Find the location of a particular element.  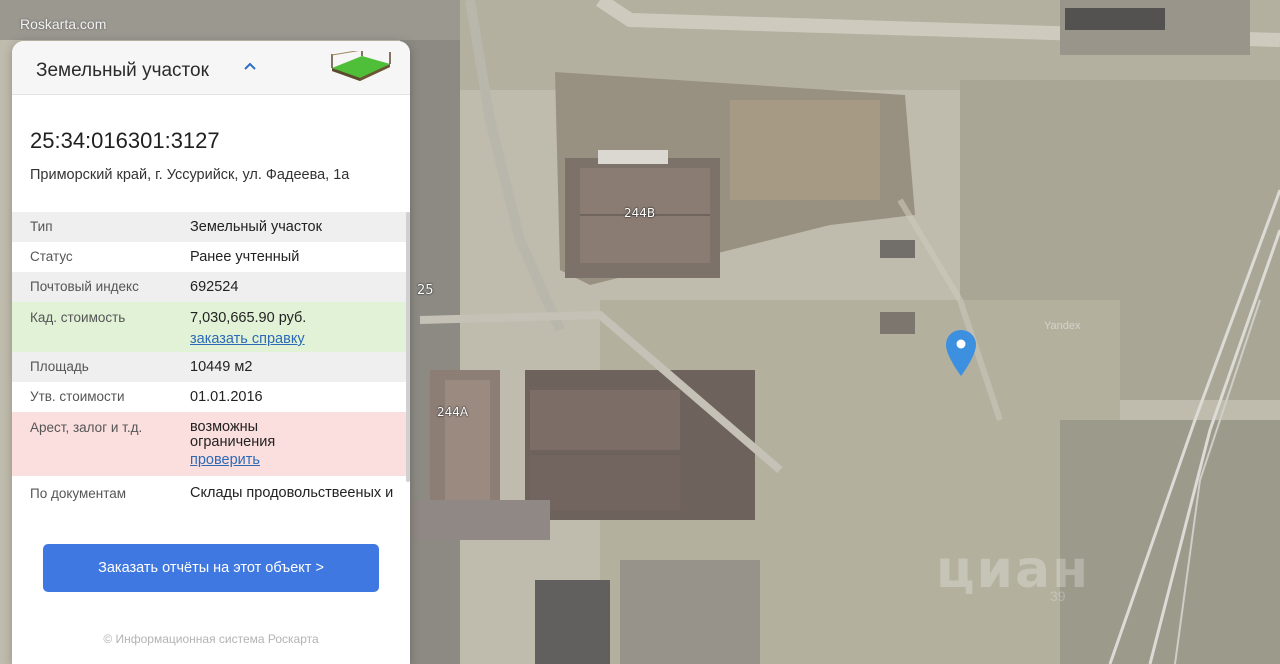

cian-watermark: циан is located at coordinates (1013, 570).